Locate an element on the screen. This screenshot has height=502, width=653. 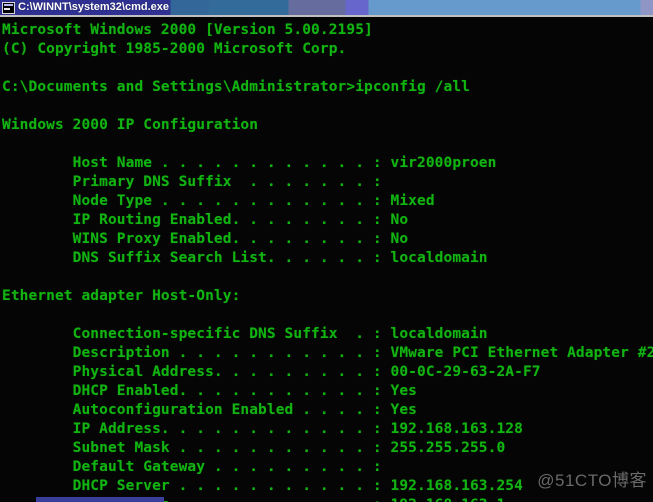
console-line: WINS Proxy Enabled. . . . . . . . : No is located at coordinates (205, 239).